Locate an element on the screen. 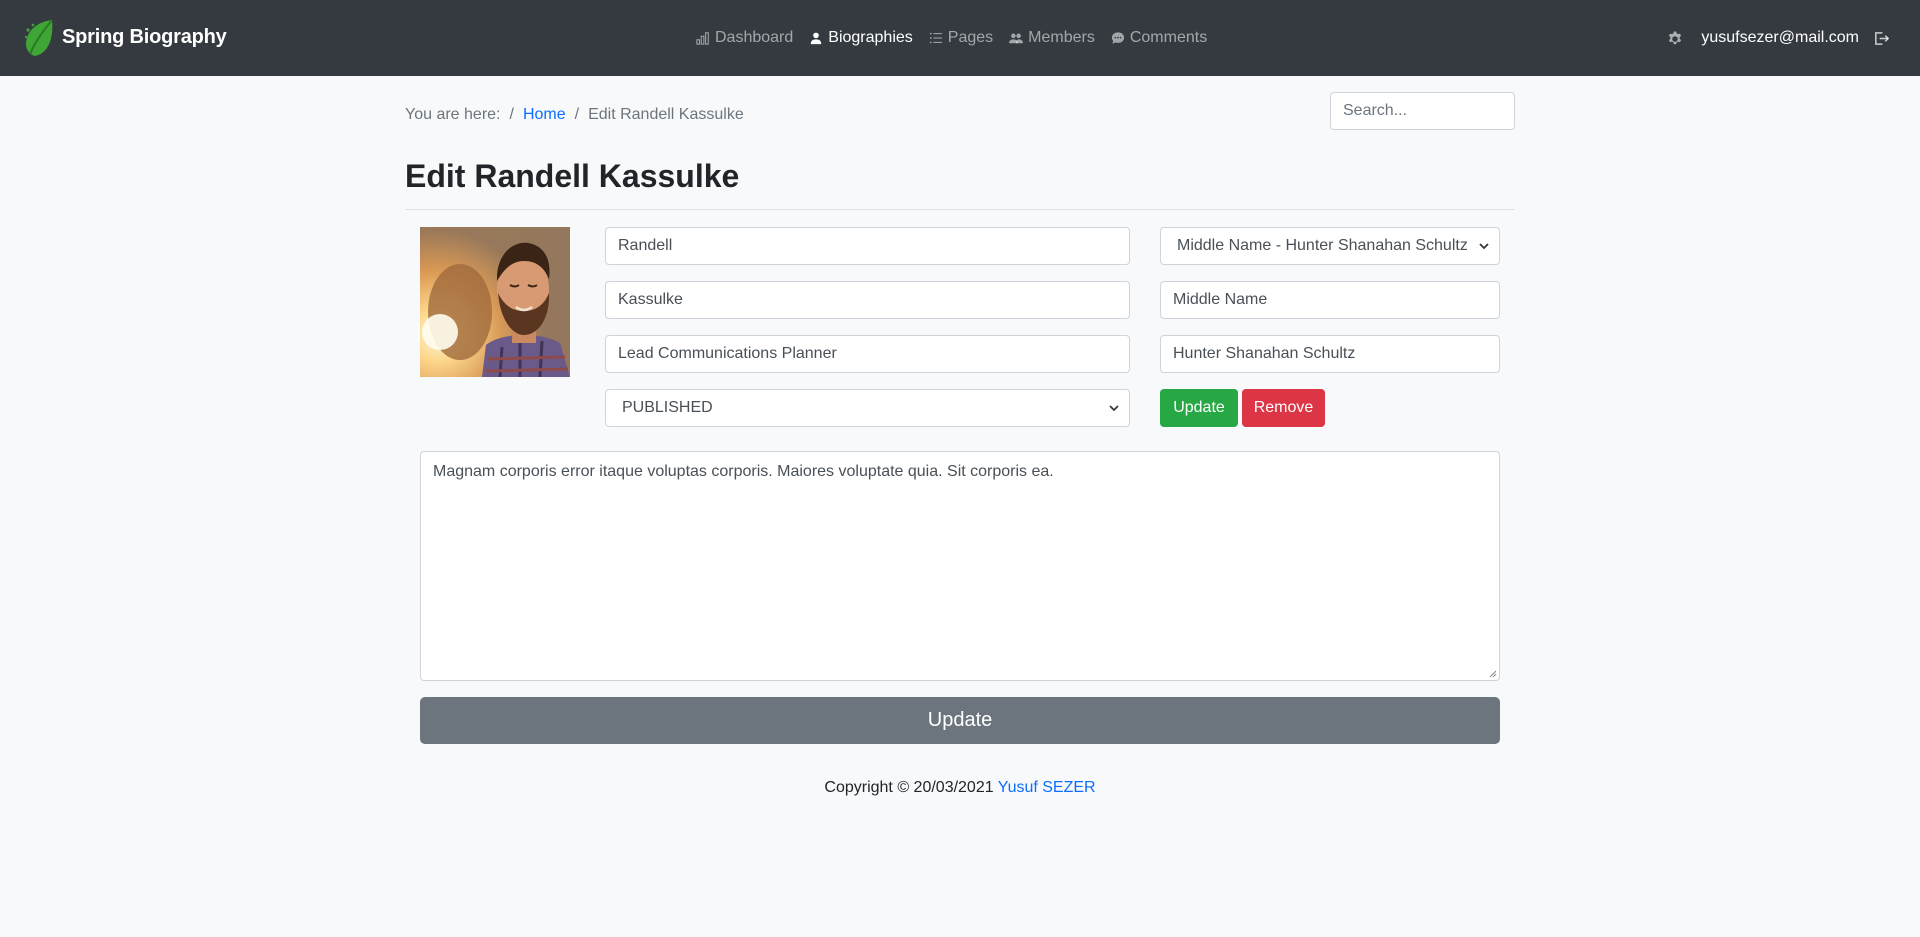 This screenshot has width=1920, height=937. breadcrumb-home-link: Home is located at coordinates (544, 115).